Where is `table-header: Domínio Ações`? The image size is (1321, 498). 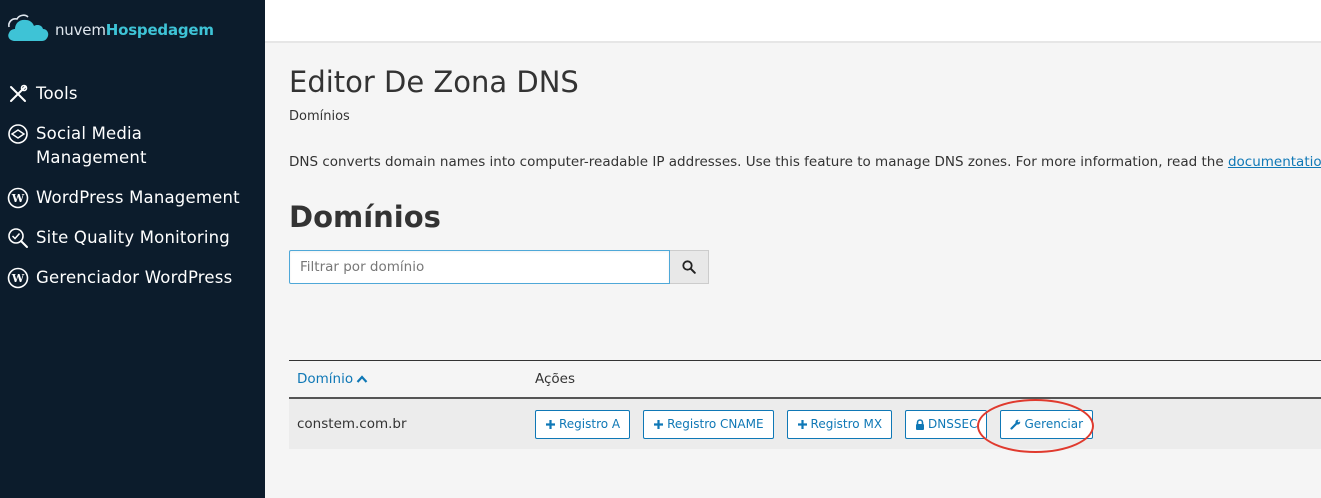 table-header: Domínio Ações is located at coordinates (805, 380).